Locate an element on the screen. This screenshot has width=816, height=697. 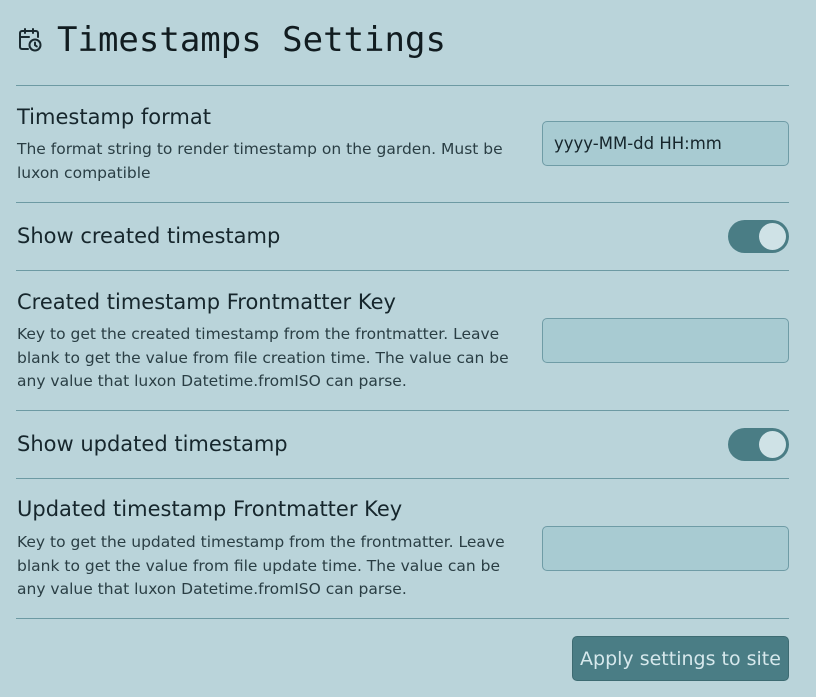
page-header: Timestamps Settings is located at coordinates (231, 40).